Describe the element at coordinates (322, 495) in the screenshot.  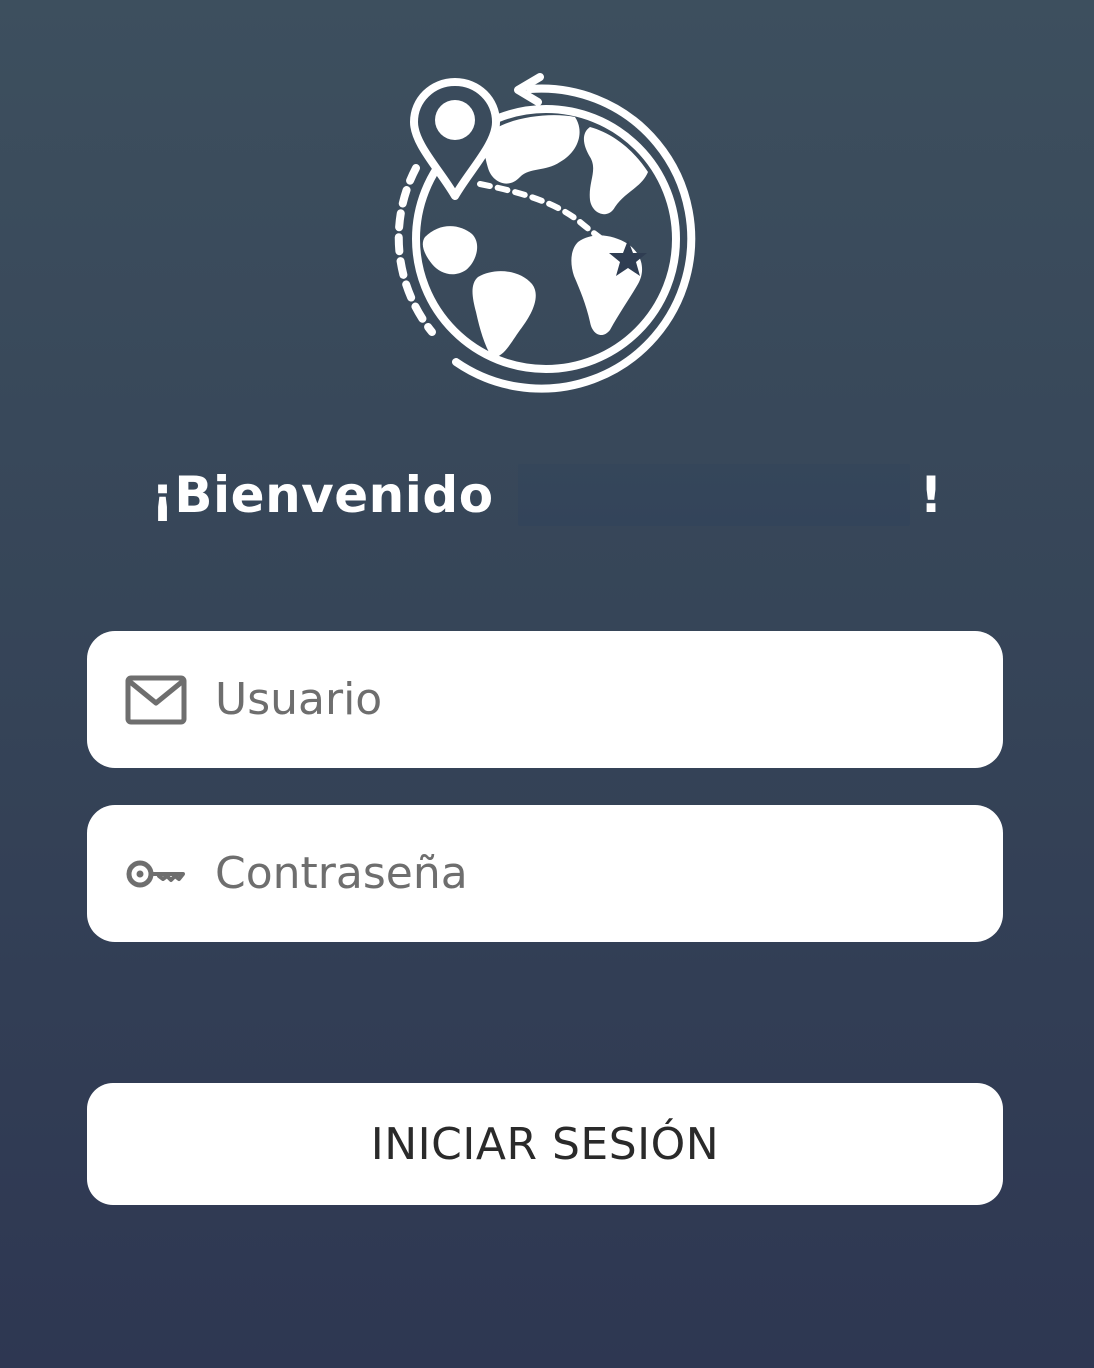
I see `welcome-prefix: ¡Bienvenido` at that location.